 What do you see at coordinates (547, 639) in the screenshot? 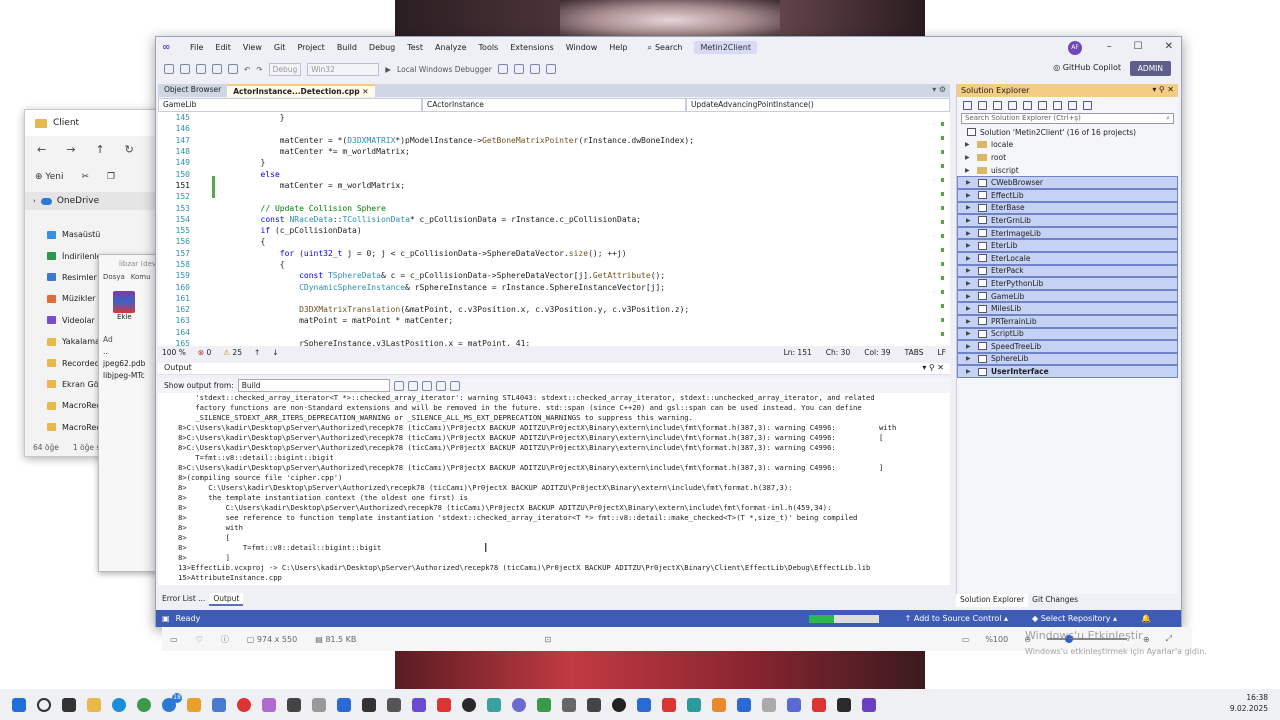
I see `screen-icon: ⊡` at bounding box center [547, 639].